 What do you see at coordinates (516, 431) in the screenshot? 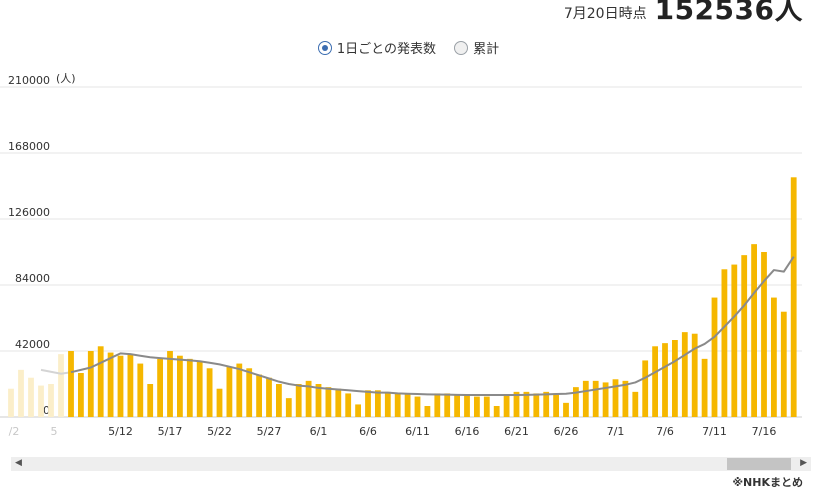
I see `x-tick-label: 6/21` at bounding box center [516, 431].